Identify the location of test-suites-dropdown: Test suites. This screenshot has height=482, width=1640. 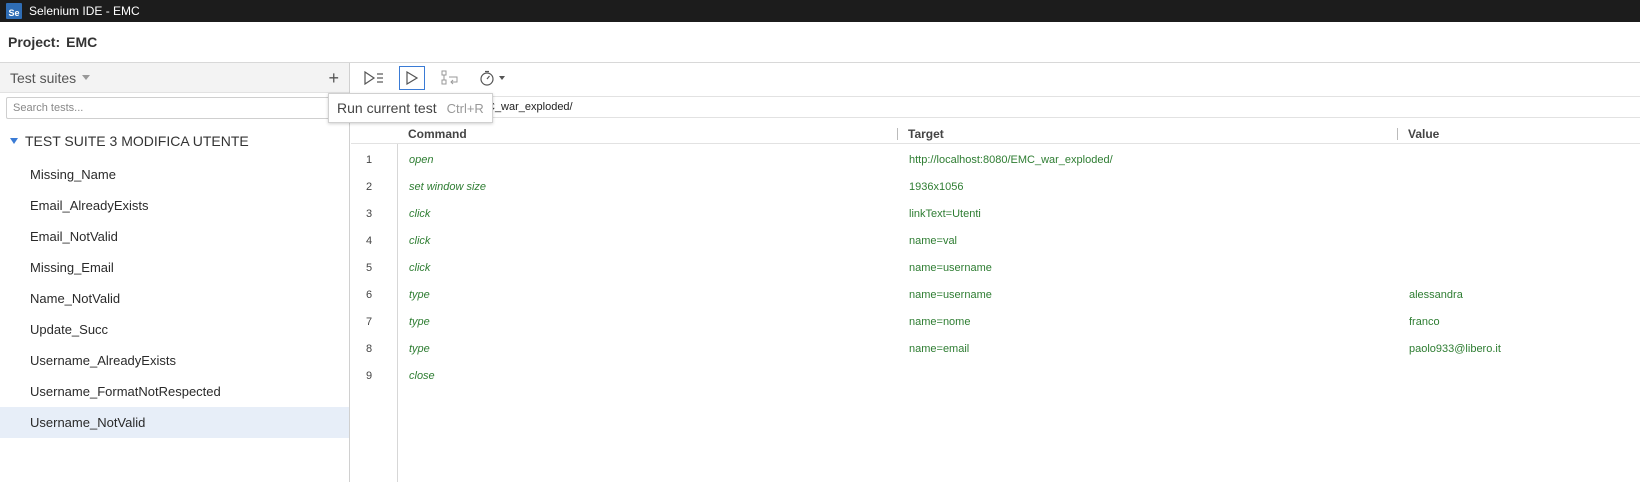
(50, 77).